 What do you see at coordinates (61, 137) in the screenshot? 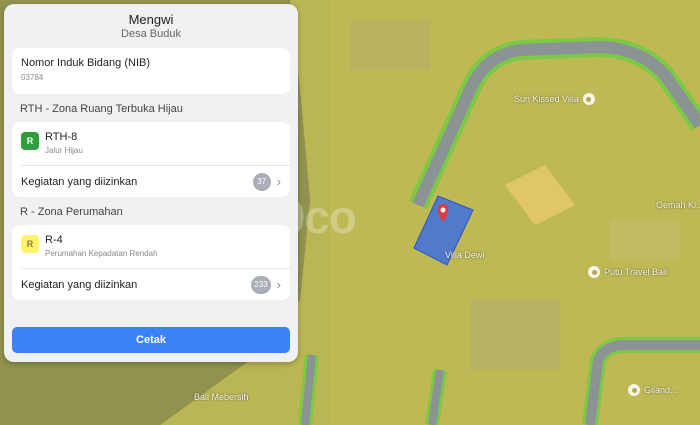
I see `zone-code: RTH-8` at bounding box center [61, 137].